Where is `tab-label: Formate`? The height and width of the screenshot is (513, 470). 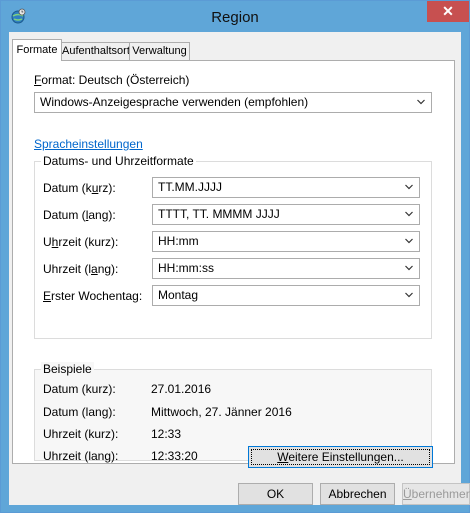 tab-label: Formate is located at coordinates (37, 50).